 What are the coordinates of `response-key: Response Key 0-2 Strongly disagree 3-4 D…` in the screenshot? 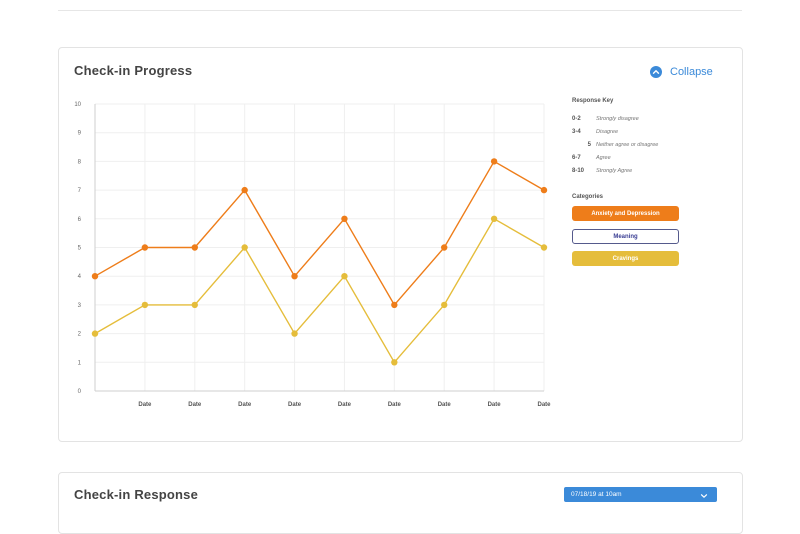 It's located at (652, 137).